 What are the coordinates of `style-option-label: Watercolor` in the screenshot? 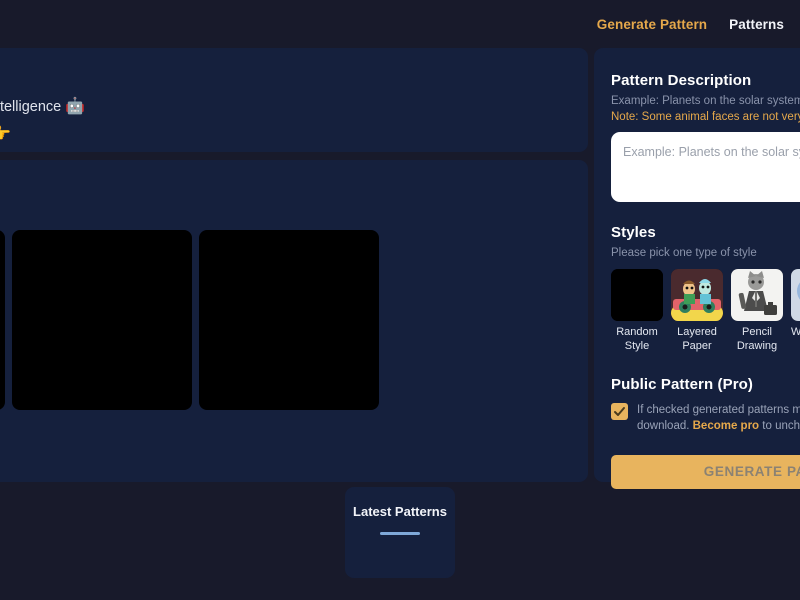 It's located at (795, 332).